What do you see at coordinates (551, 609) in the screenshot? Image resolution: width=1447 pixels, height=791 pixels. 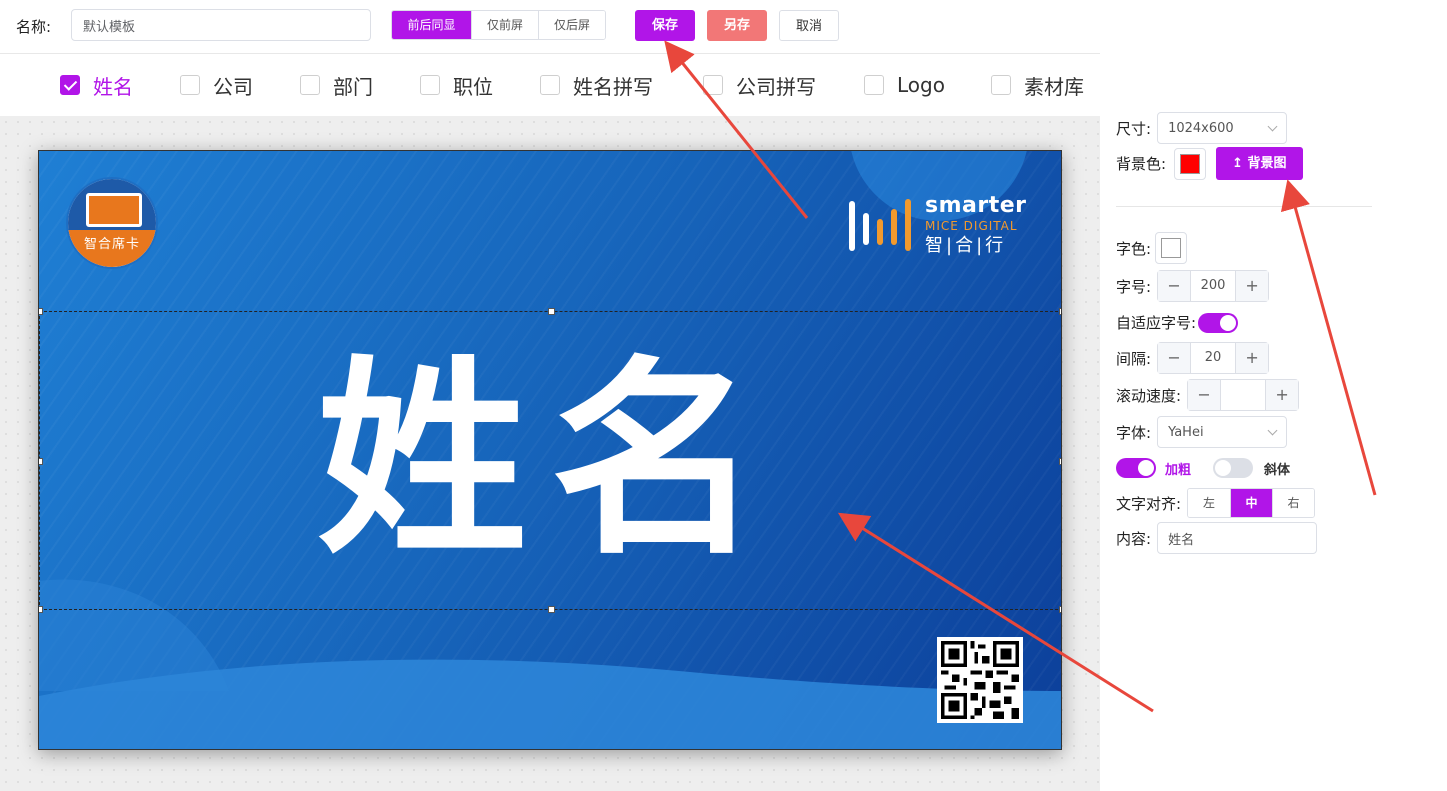 I see `resize-handle-s` at bounding box center [551, 609].